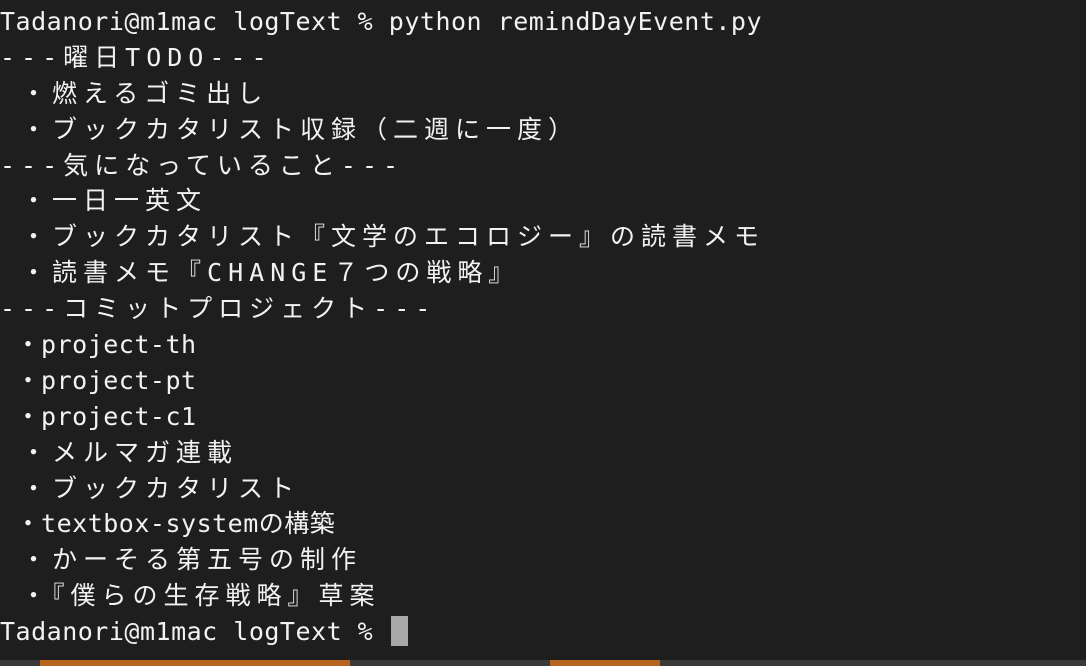 The image size is (1086, 666). Describe the element at coordinates (134, 93) in the screenshot. I see `output-line-item: ・燃えるゴミ出し` at that location.